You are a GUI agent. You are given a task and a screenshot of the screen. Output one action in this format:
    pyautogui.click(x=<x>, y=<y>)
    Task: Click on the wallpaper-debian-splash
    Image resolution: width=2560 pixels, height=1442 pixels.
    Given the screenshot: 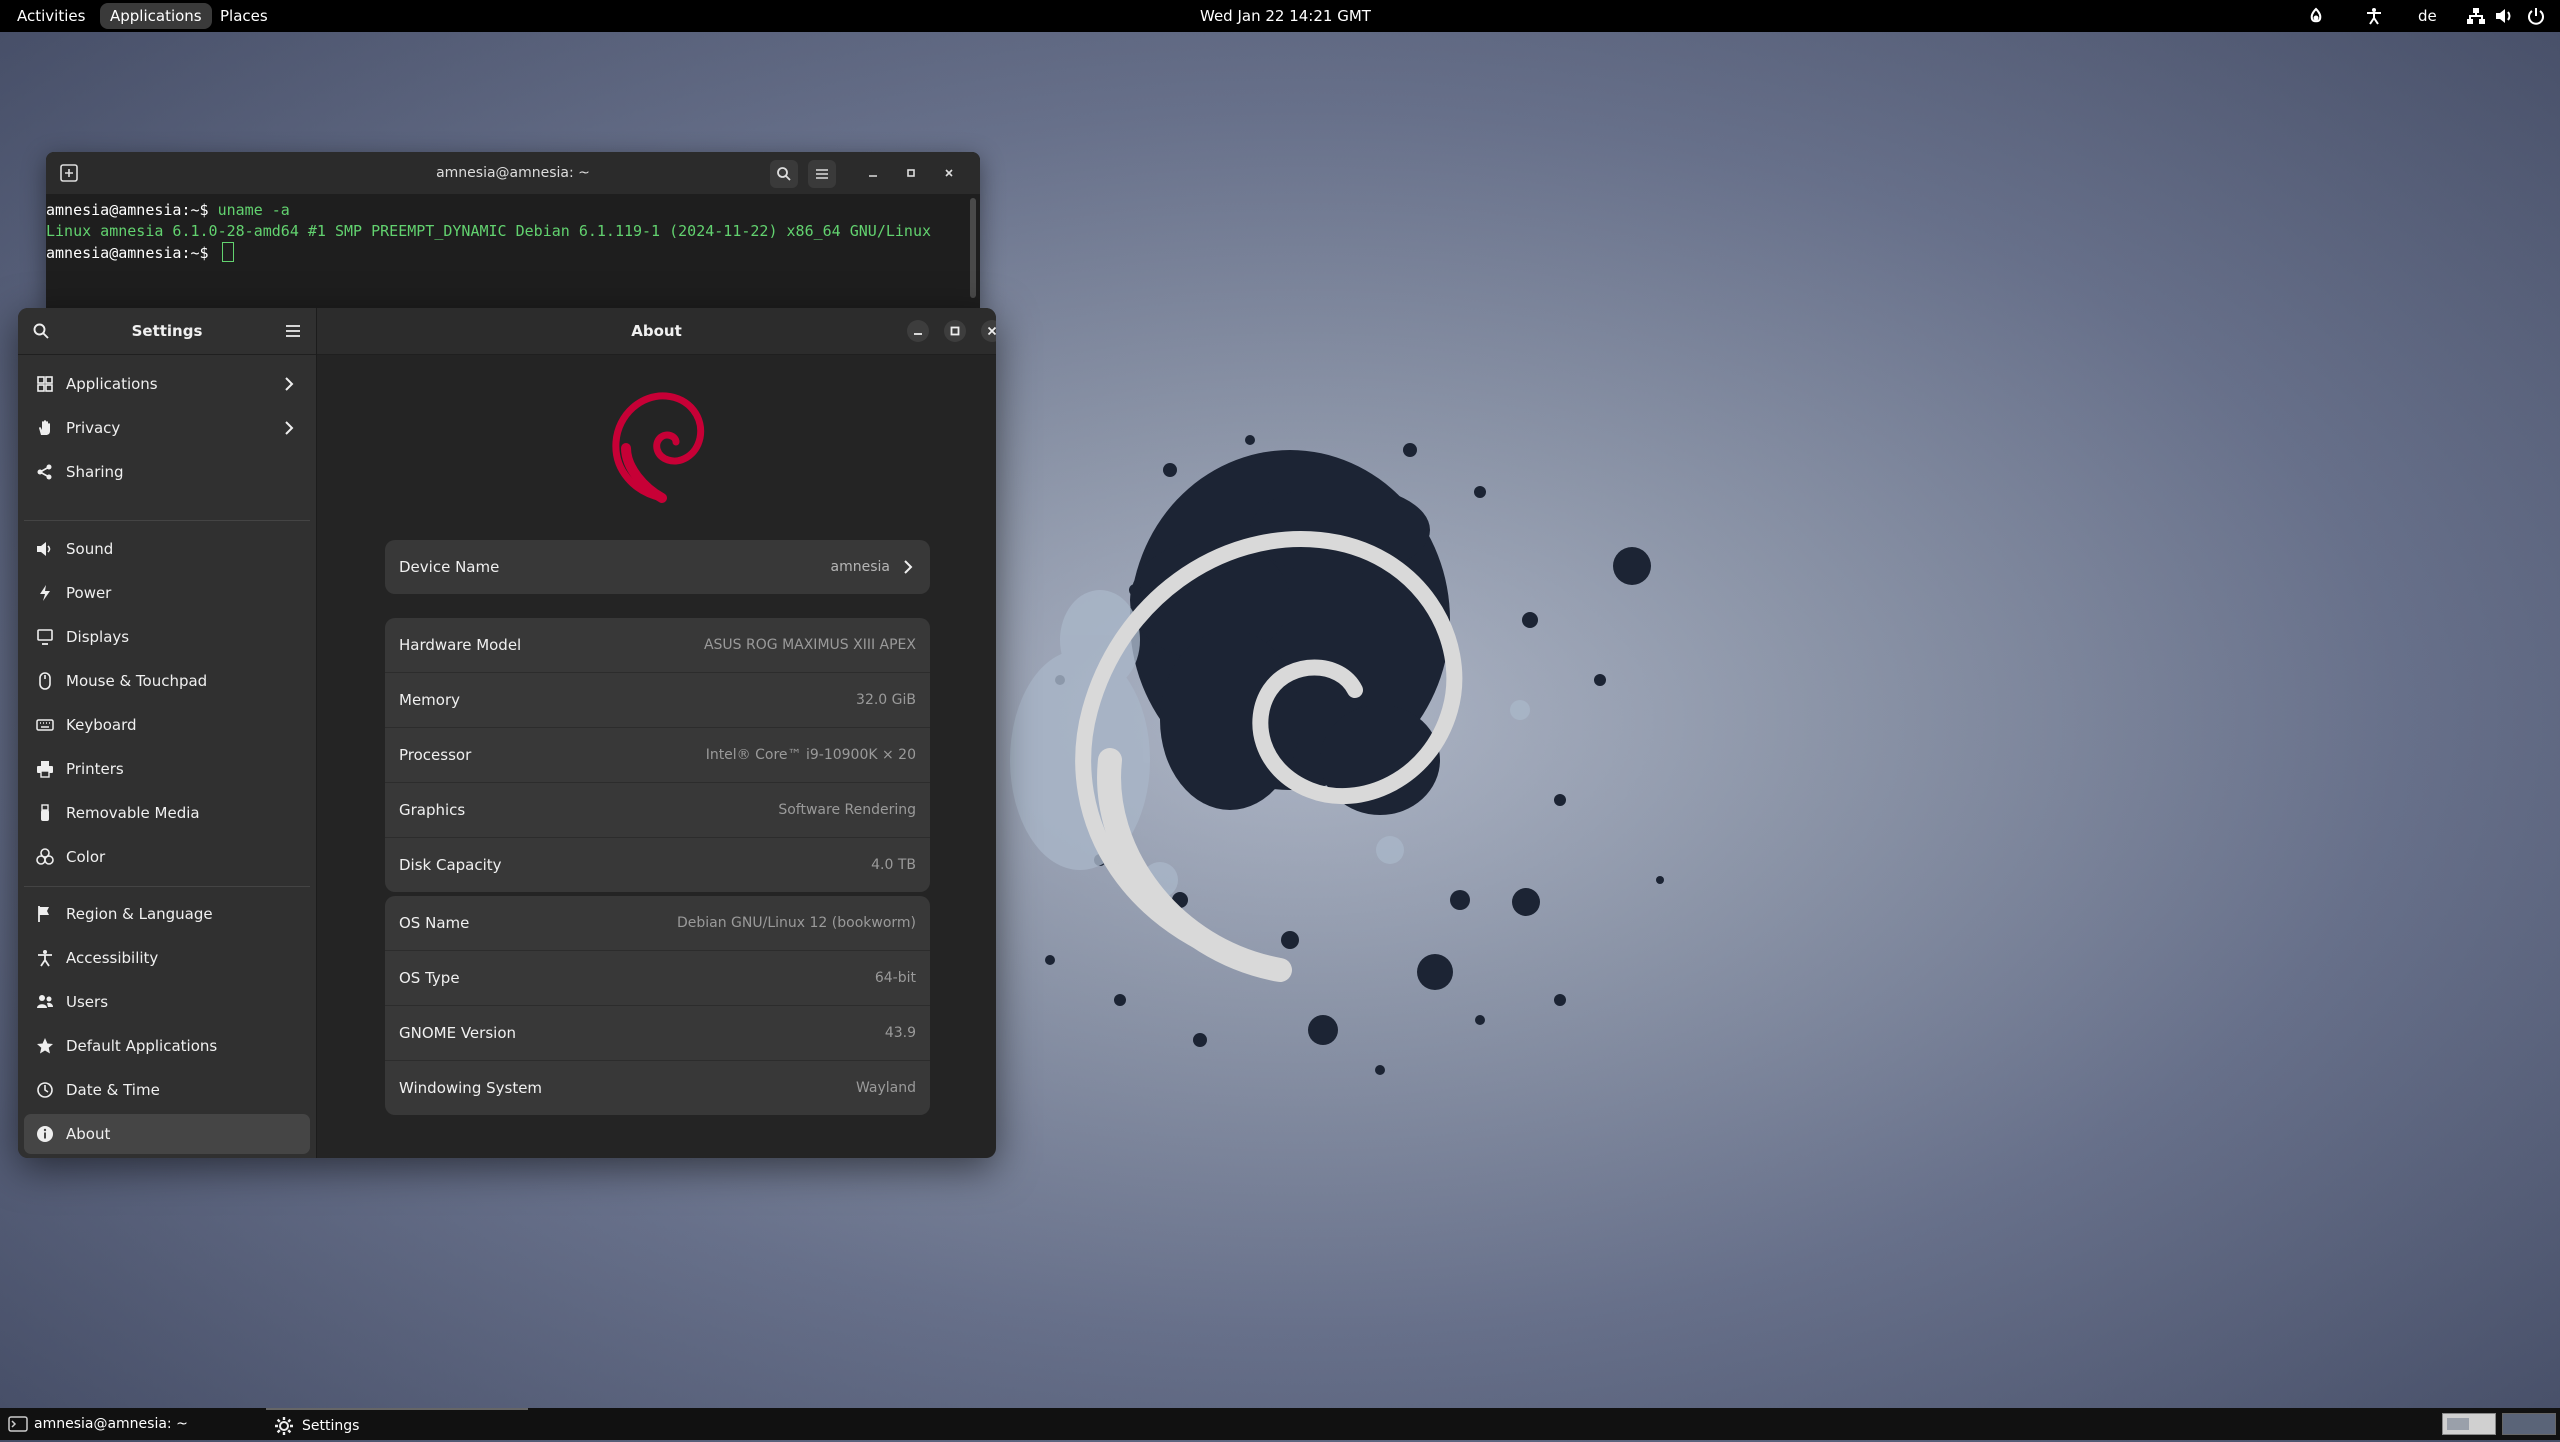 What is the action you would take?
    pyautogui.click(x=1337, y=755)
    